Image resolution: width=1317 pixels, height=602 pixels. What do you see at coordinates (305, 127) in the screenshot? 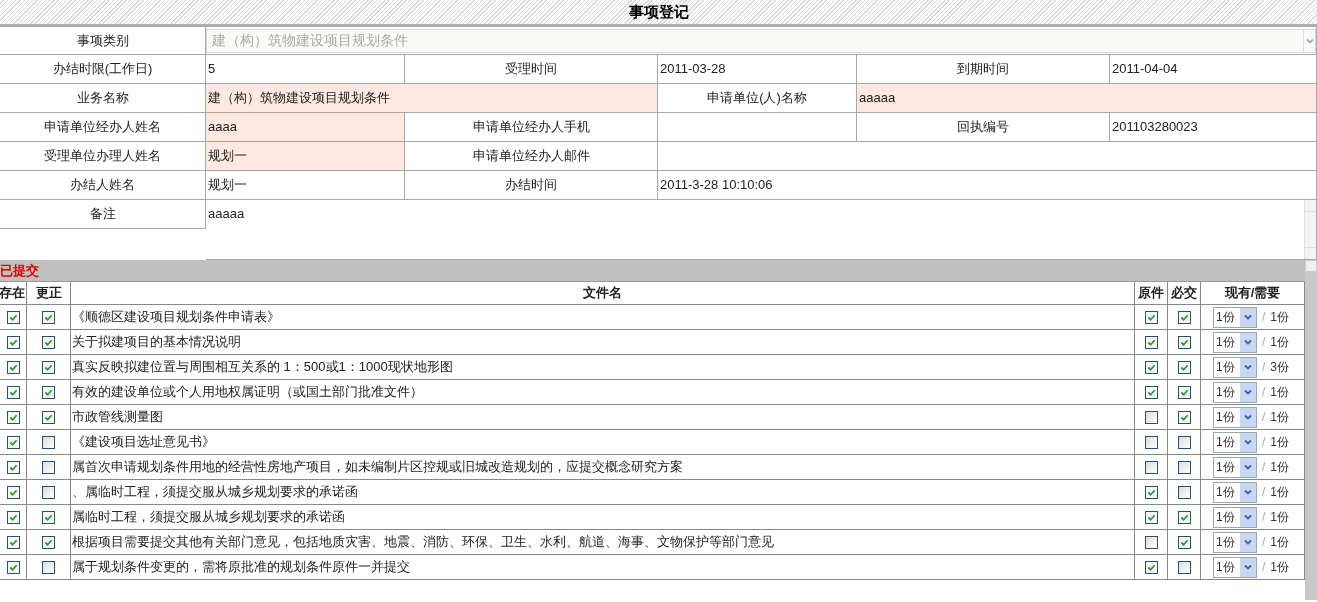
I see `field-value: aaaa` at bounding box center [305, 127].